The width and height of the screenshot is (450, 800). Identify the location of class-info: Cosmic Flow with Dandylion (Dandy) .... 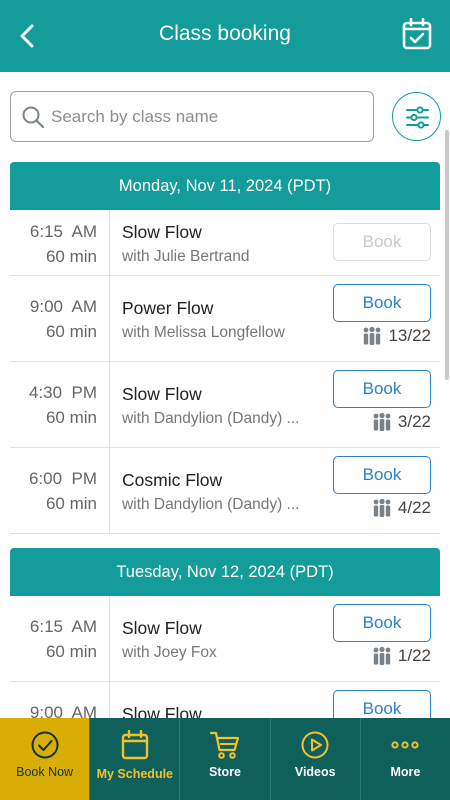
(222, 492).